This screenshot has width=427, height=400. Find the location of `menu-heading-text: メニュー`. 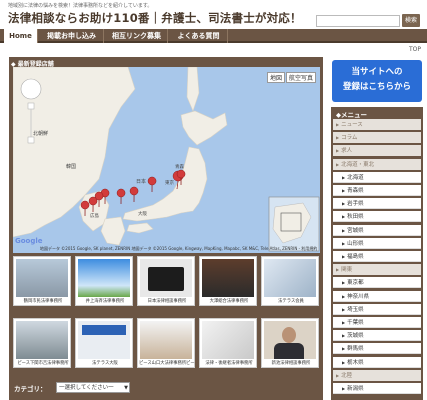

menu-heading-text: メニュー is located at coordinates (354, 115).